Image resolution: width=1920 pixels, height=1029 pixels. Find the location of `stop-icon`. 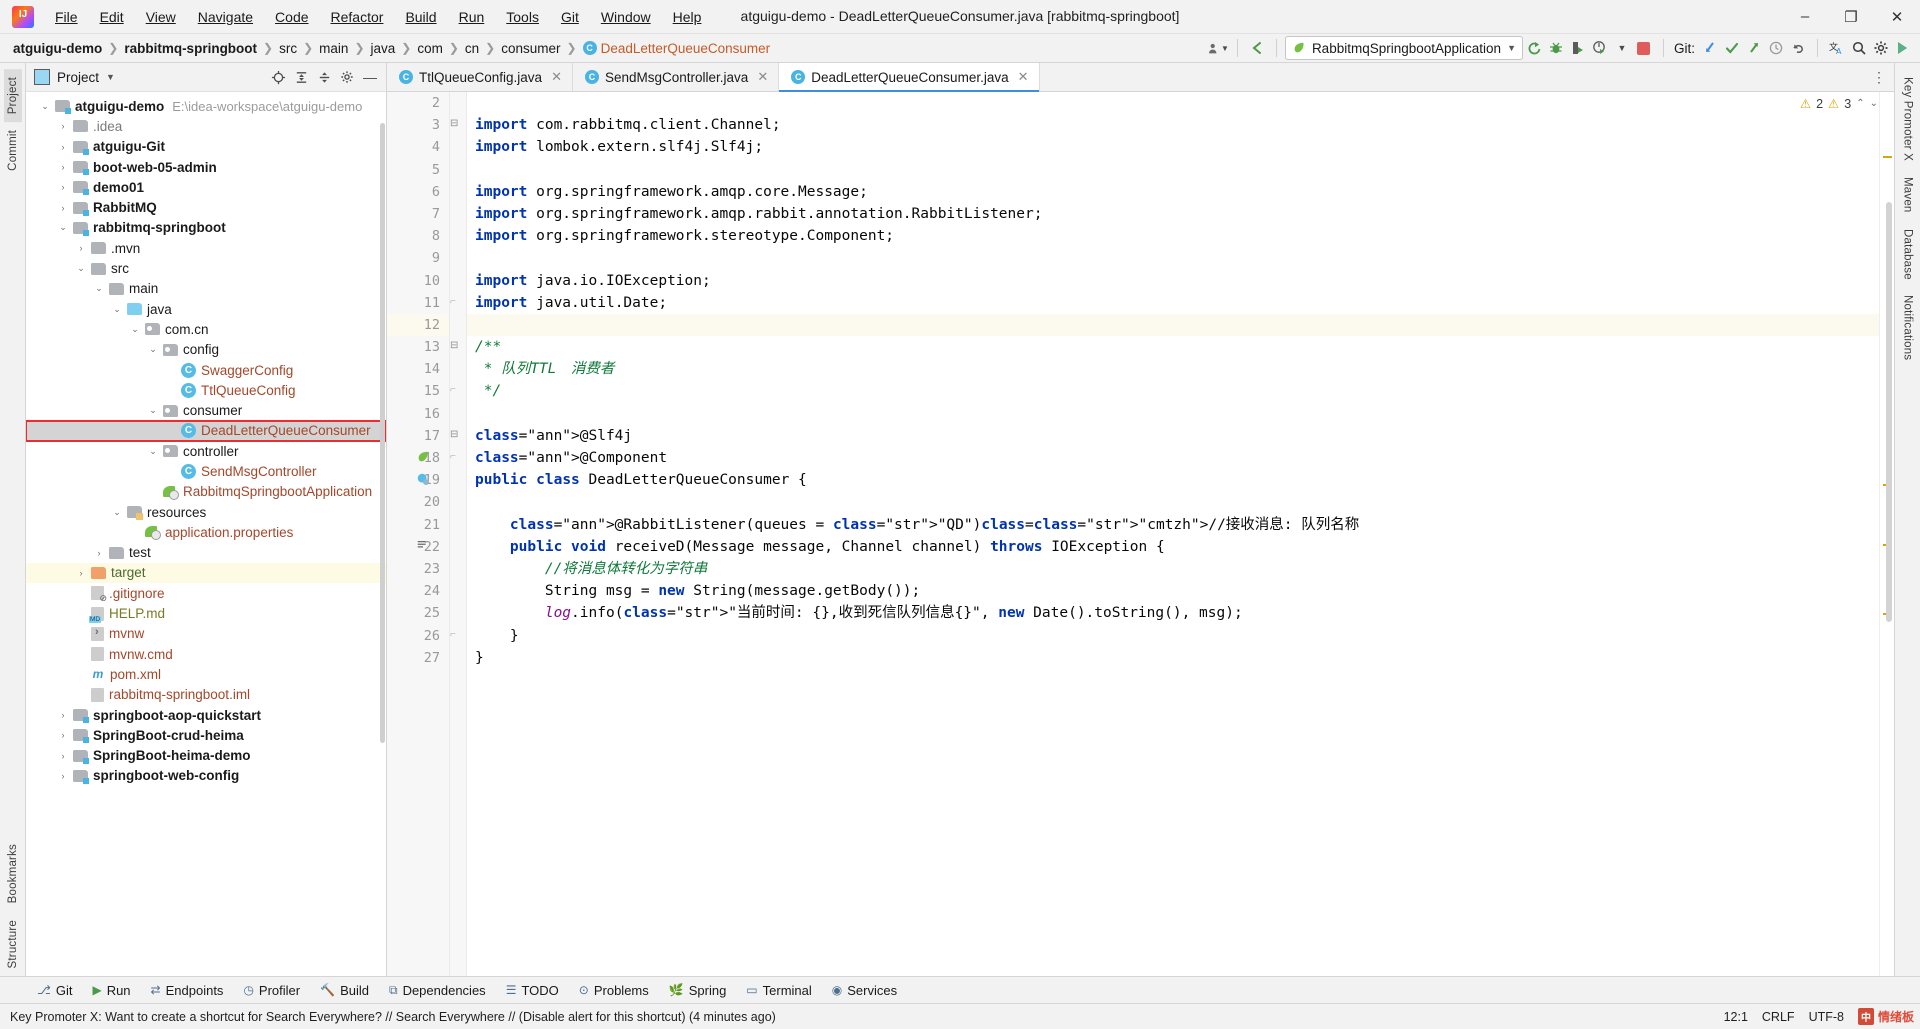

stop-icon is located at coordinates (1644, 48).